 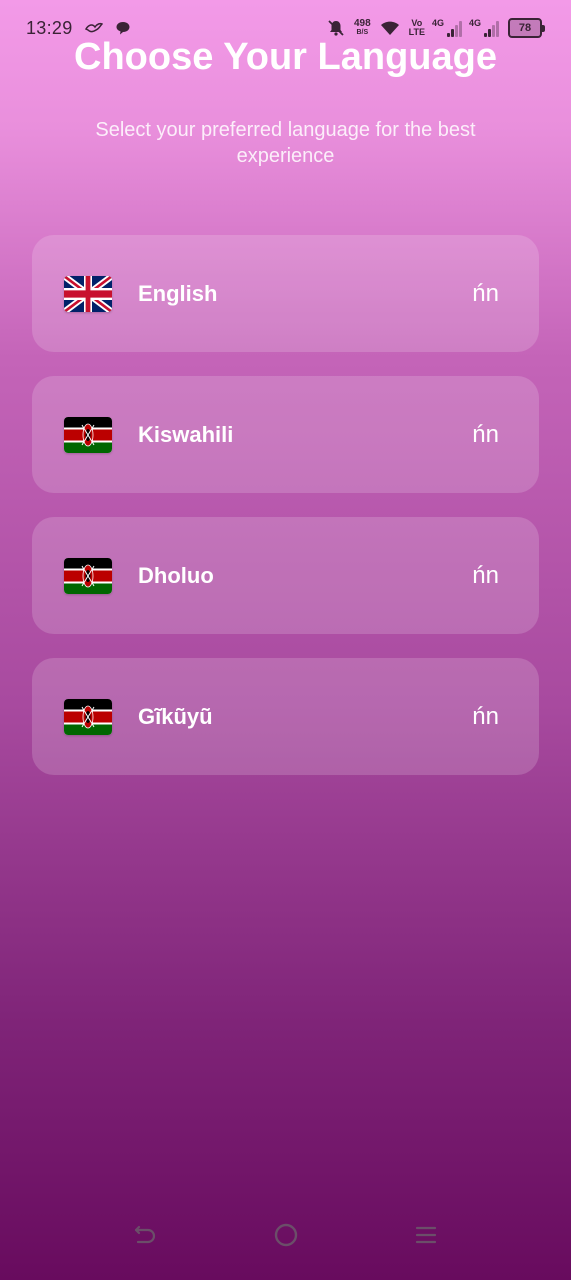 What do you see at coordinates (88, 293) in the screenshot?
I see `uk-flag-icon` at bounding box center [88, 293].